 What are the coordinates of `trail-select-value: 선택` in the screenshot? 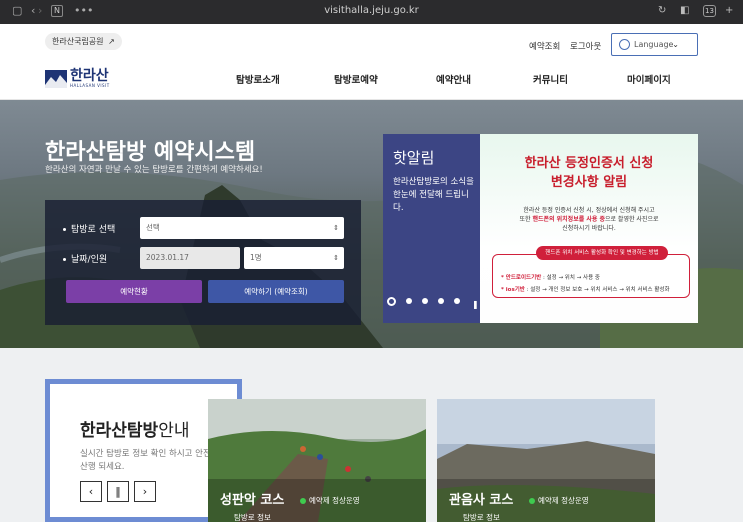 It's located at (153, 227).